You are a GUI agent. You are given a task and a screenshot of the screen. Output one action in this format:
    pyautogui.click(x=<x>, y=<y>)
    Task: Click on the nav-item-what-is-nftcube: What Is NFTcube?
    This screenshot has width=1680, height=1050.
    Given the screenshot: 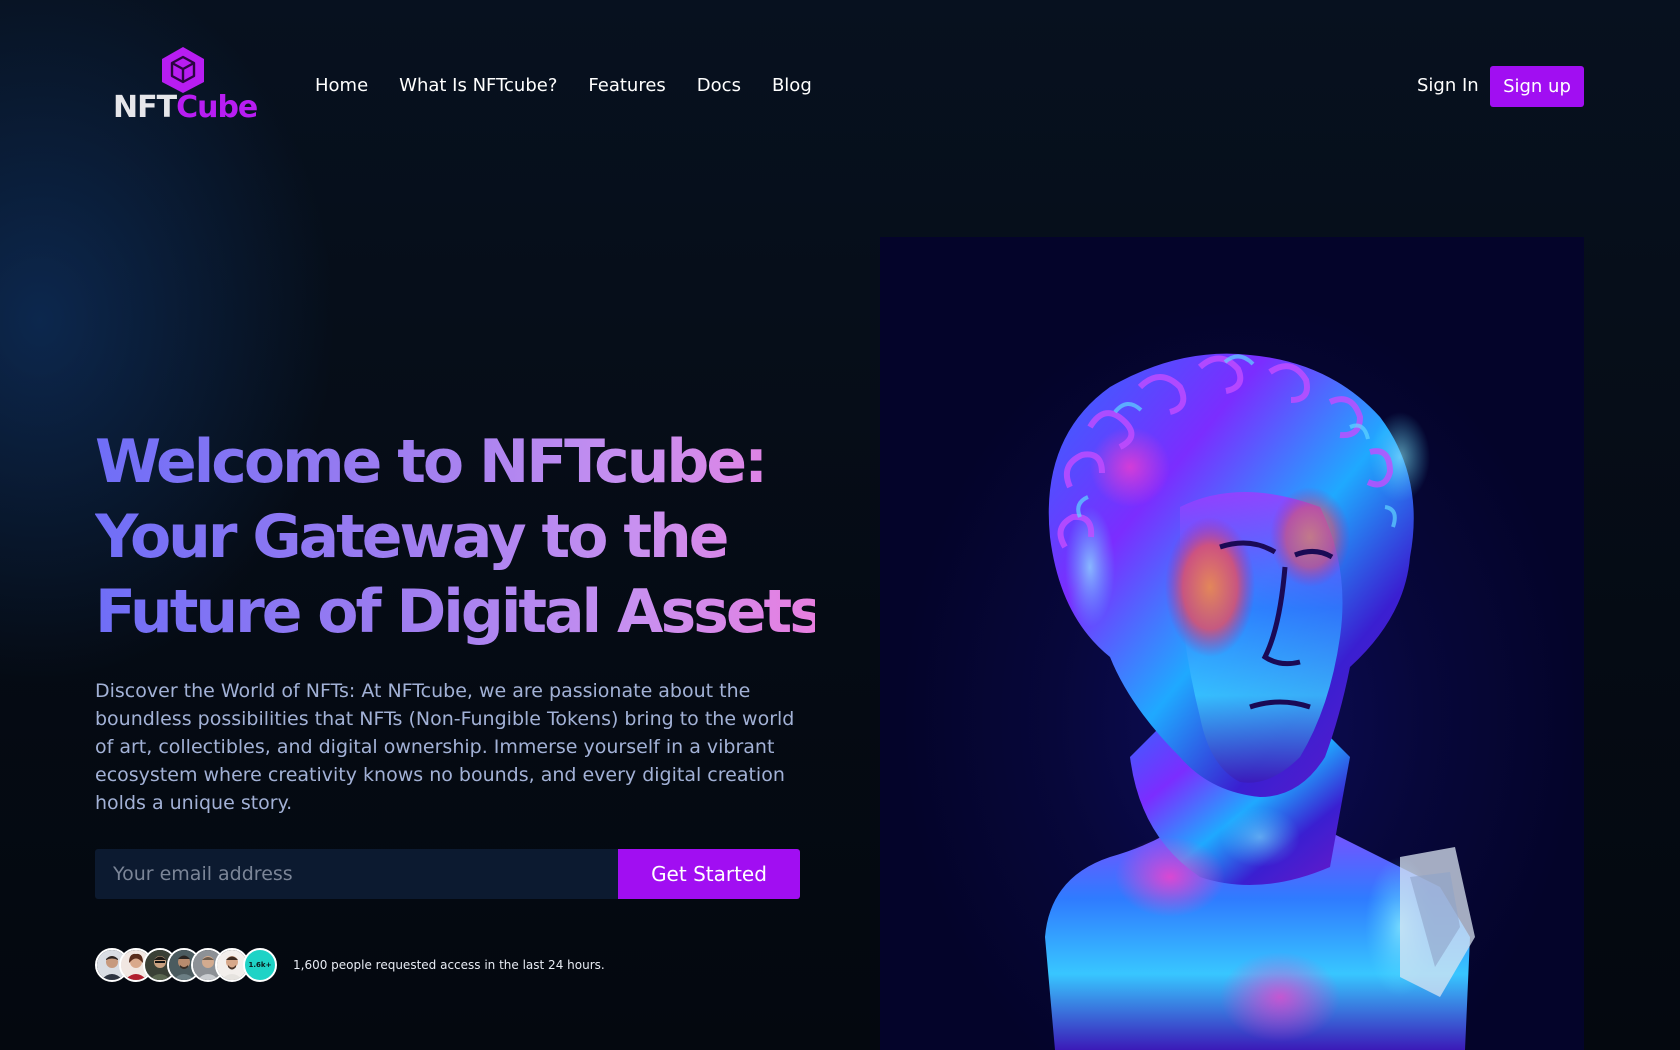 What is the action you would take?
    pyautogui.click(x=478, y=86)
    